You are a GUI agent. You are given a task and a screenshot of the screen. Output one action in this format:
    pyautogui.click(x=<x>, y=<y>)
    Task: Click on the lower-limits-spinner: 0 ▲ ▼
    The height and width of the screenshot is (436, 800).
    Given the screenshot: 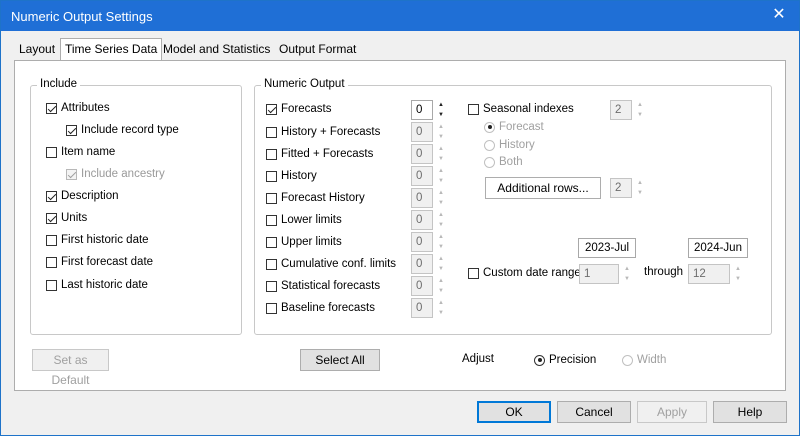 What is the action you would take?
    pyautogui.click(x=429, y=220)
    